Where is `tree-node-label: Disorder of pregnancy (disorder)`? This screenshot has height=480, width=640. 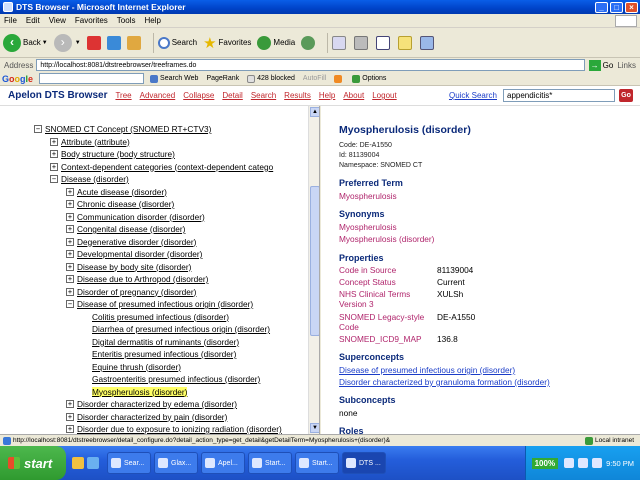 tree-node-label: Disorder of pregnancy (disorder) is located at coordinates (136, 292).